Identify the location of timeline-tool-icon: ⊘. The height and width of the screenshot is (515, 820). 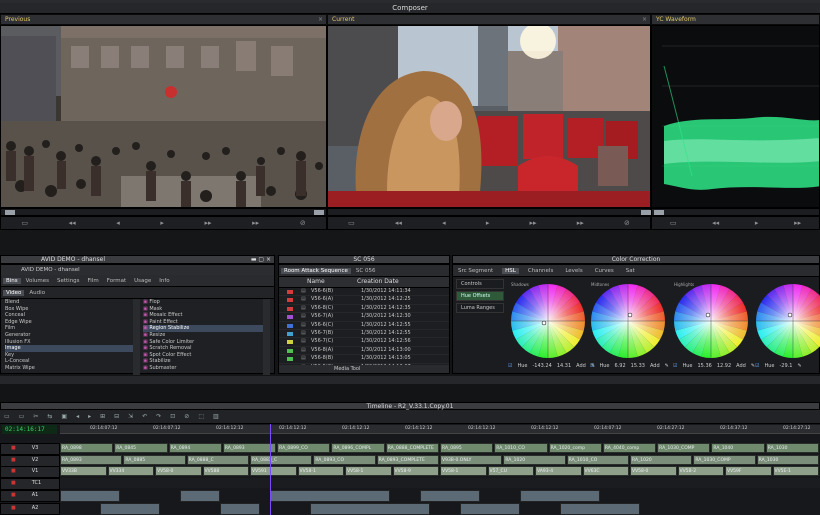
(186, 417).